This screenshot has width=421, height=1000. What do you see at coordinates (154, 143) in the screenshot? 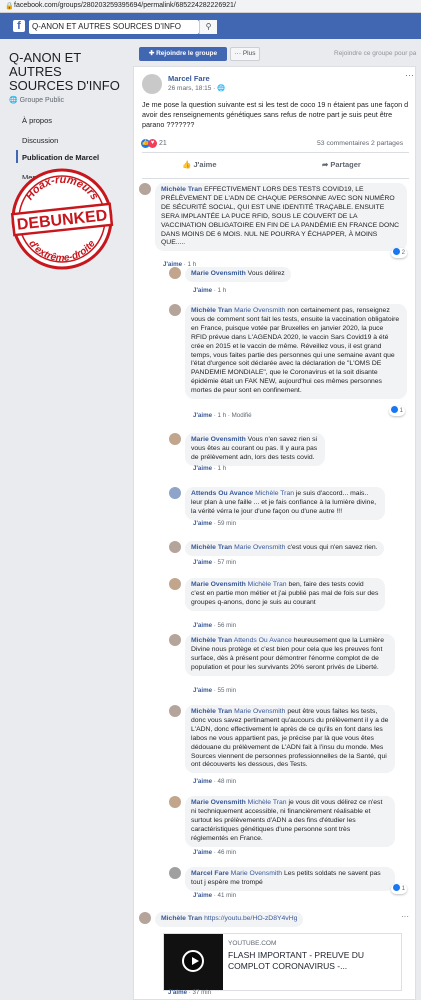
I see `post-reactions: 👍♥ 21` at bounding box center [154, 143].